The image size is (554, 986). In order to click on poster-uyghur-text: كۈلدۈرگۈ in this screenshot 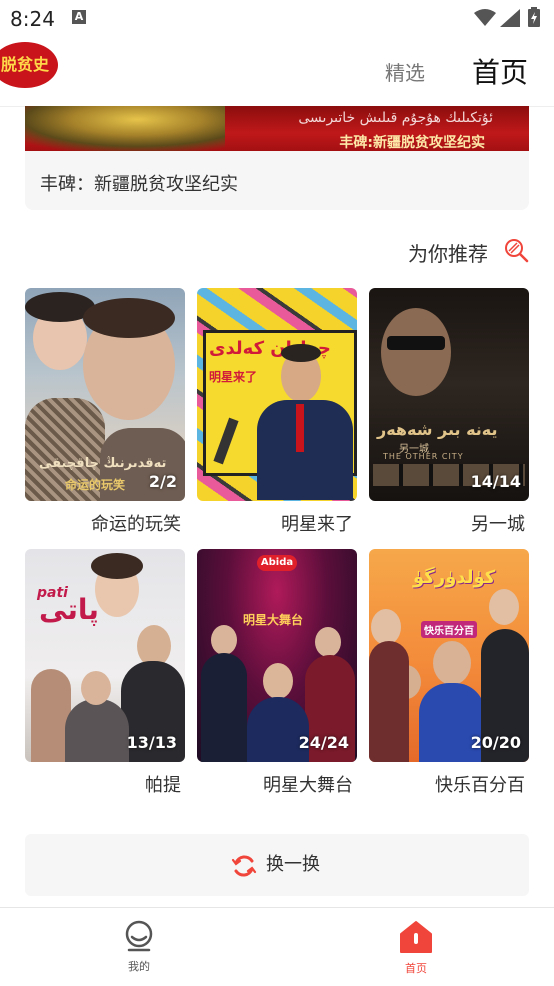, I will do `click(454, 577)`.